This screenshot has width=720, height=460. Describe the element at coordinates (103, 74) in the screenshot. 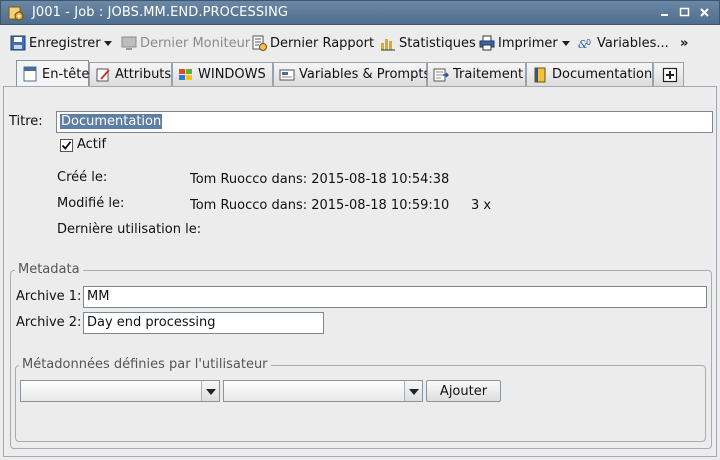

I see `attributes-icon` at that location.